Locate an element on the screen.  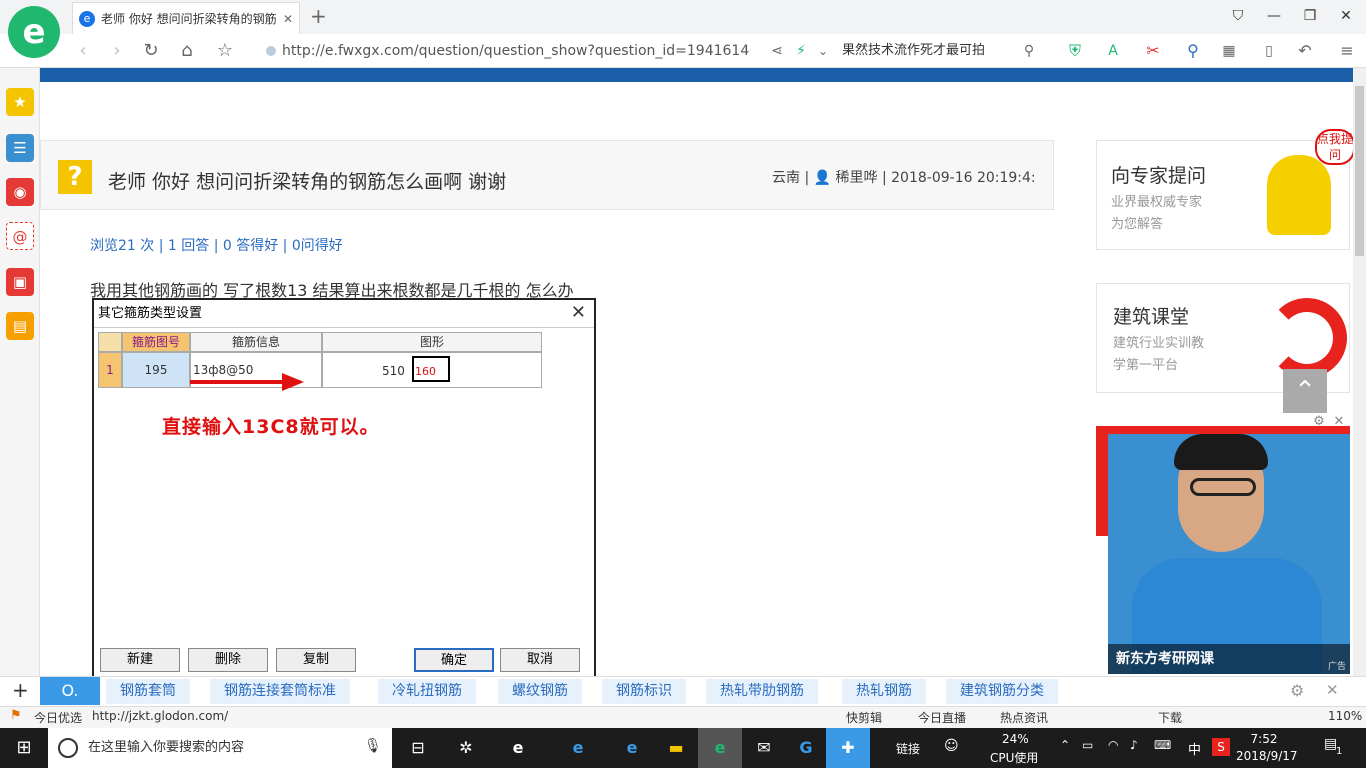
red-arrow is located at coordinates (247, 382).